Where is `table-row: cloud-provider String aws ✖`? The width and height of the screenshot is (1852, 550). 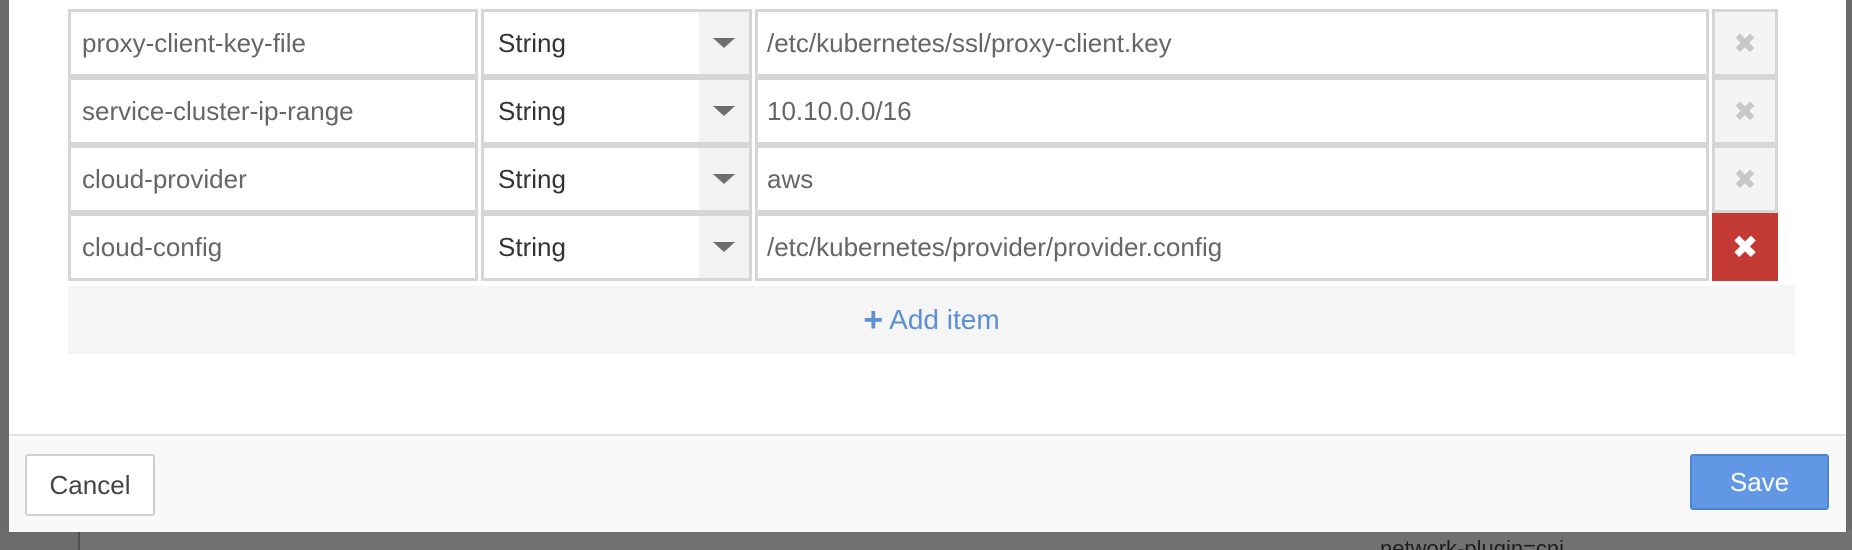
table-row: cloud-provider String aws ✖ is located at coordinates (931, 179).